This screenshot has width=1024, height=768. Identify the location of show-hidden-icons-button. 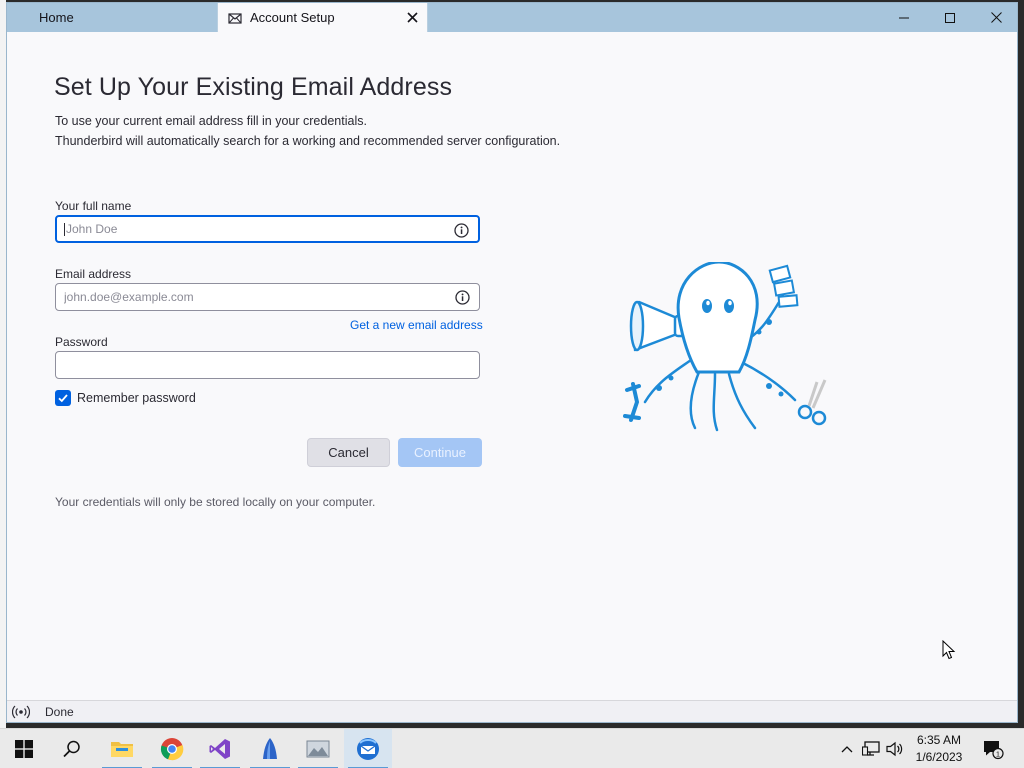
(847, 748).